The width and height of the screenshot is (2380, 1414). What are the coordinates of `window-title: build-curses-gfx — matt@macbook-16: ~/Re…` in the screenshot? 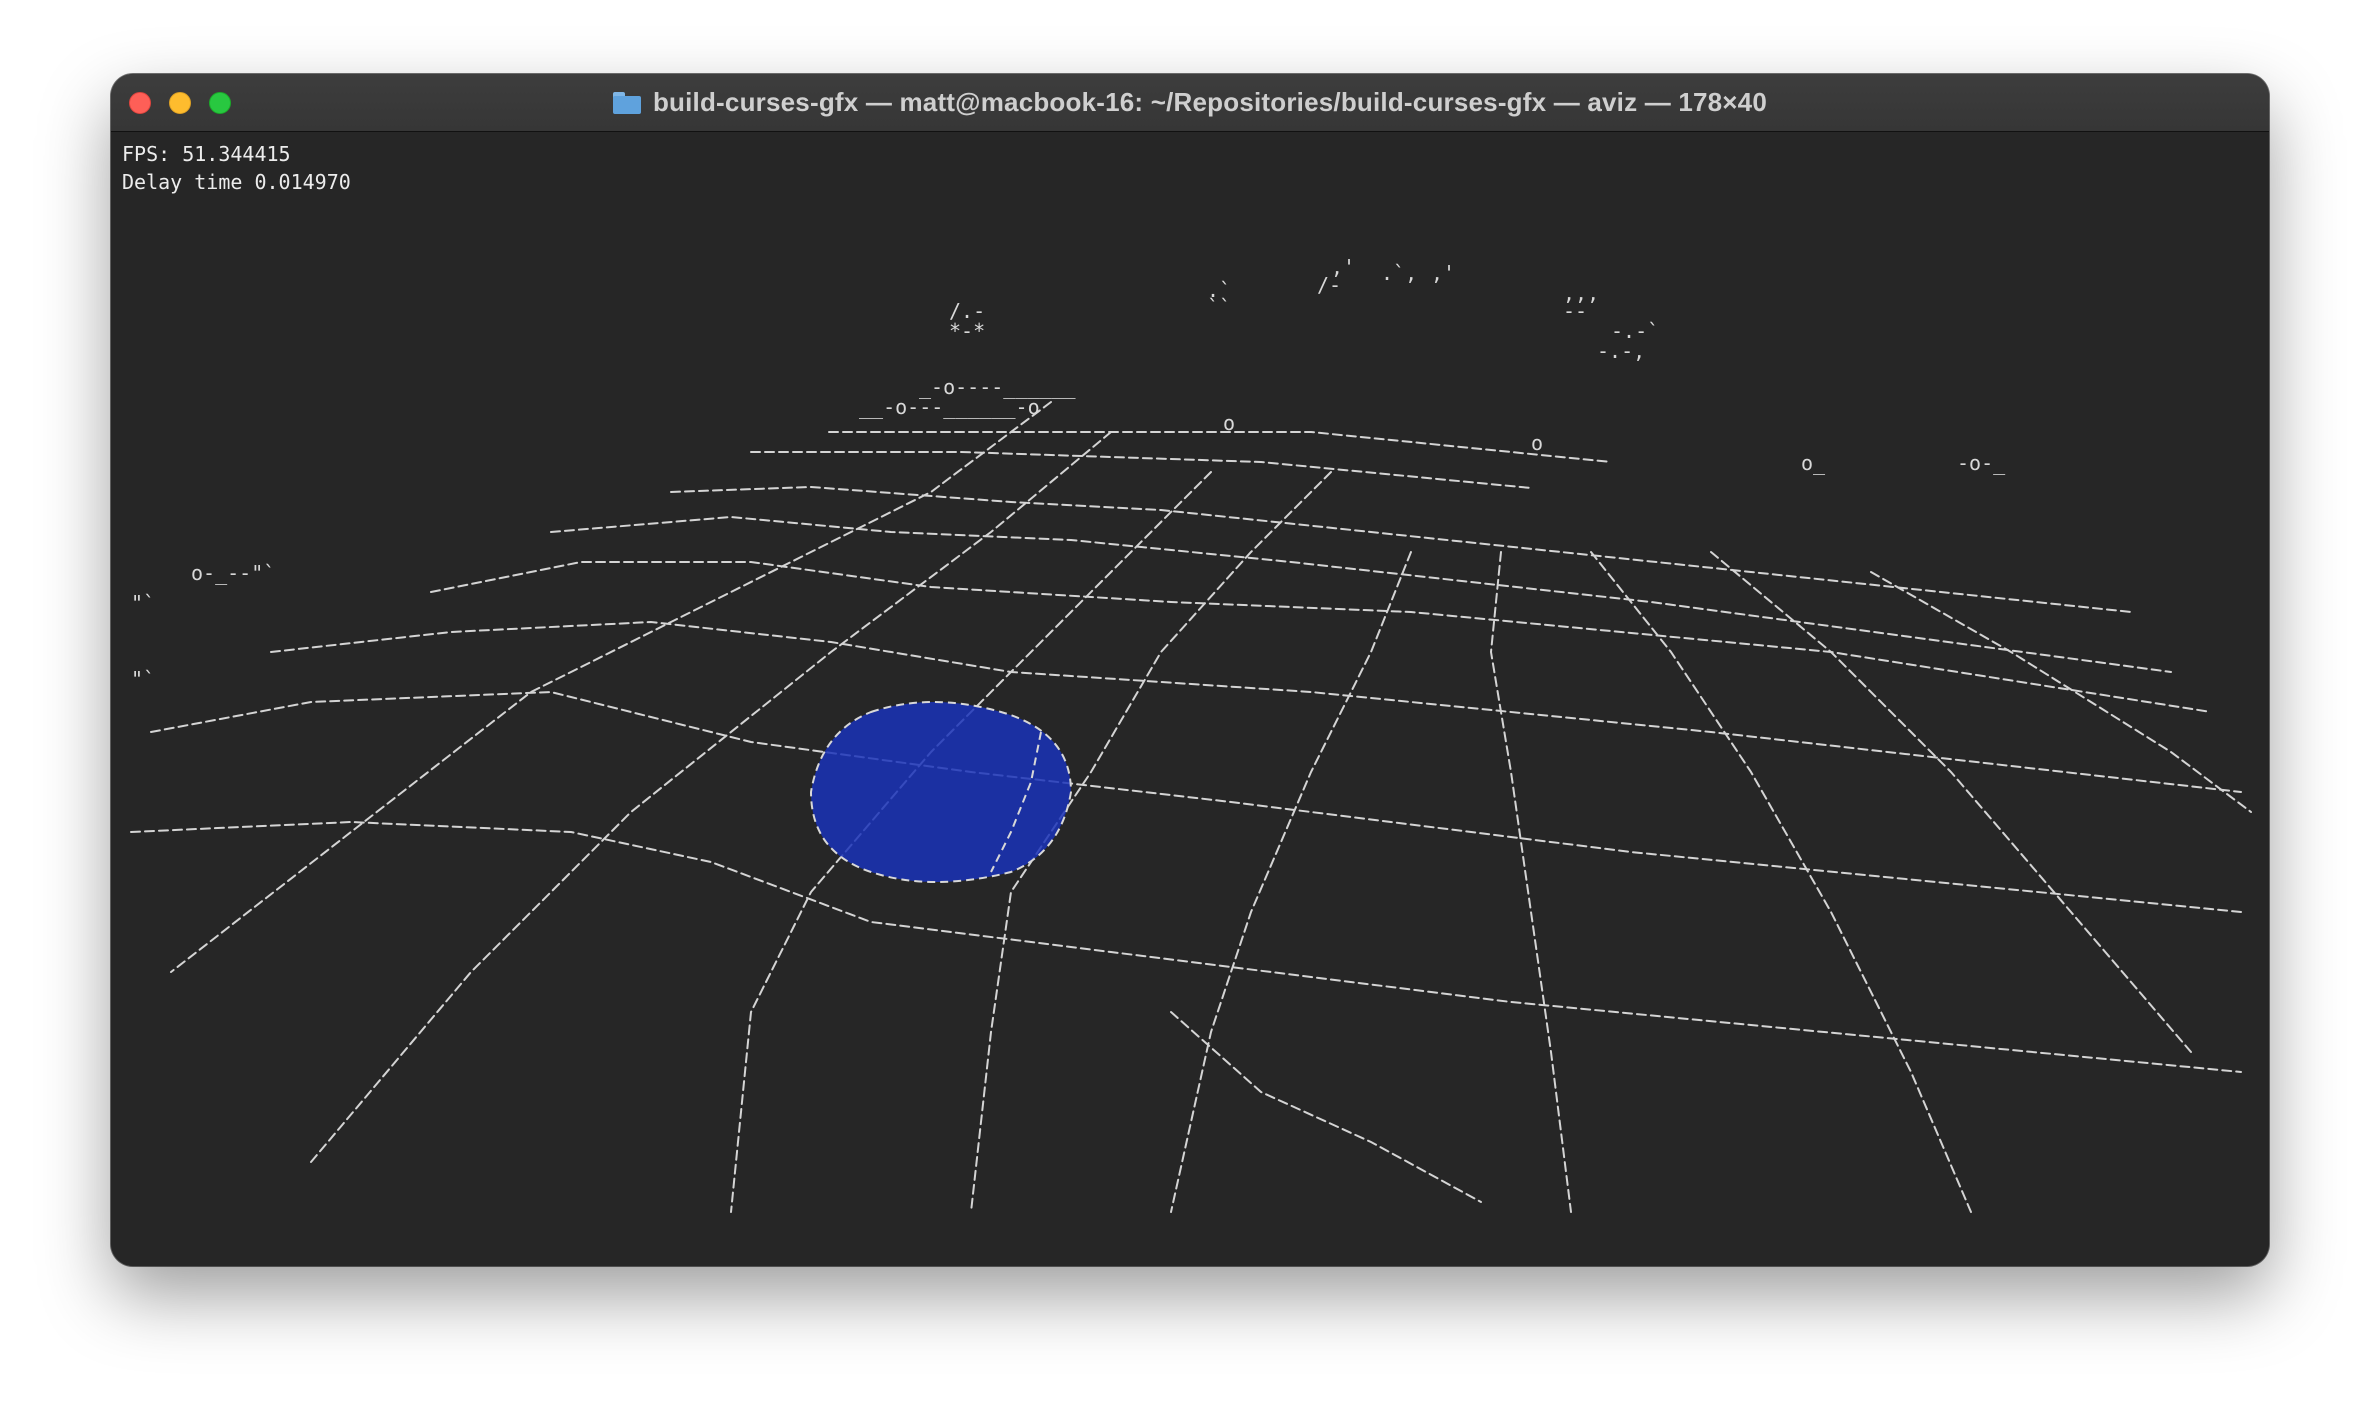 It's located at (1210, 102).